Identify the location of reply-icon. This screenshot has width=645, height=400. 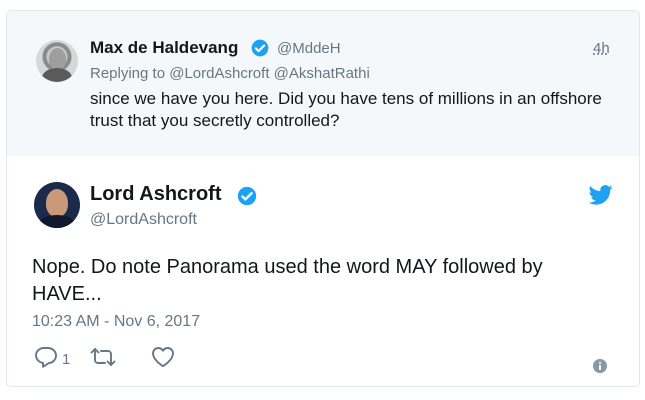
(46, 359).